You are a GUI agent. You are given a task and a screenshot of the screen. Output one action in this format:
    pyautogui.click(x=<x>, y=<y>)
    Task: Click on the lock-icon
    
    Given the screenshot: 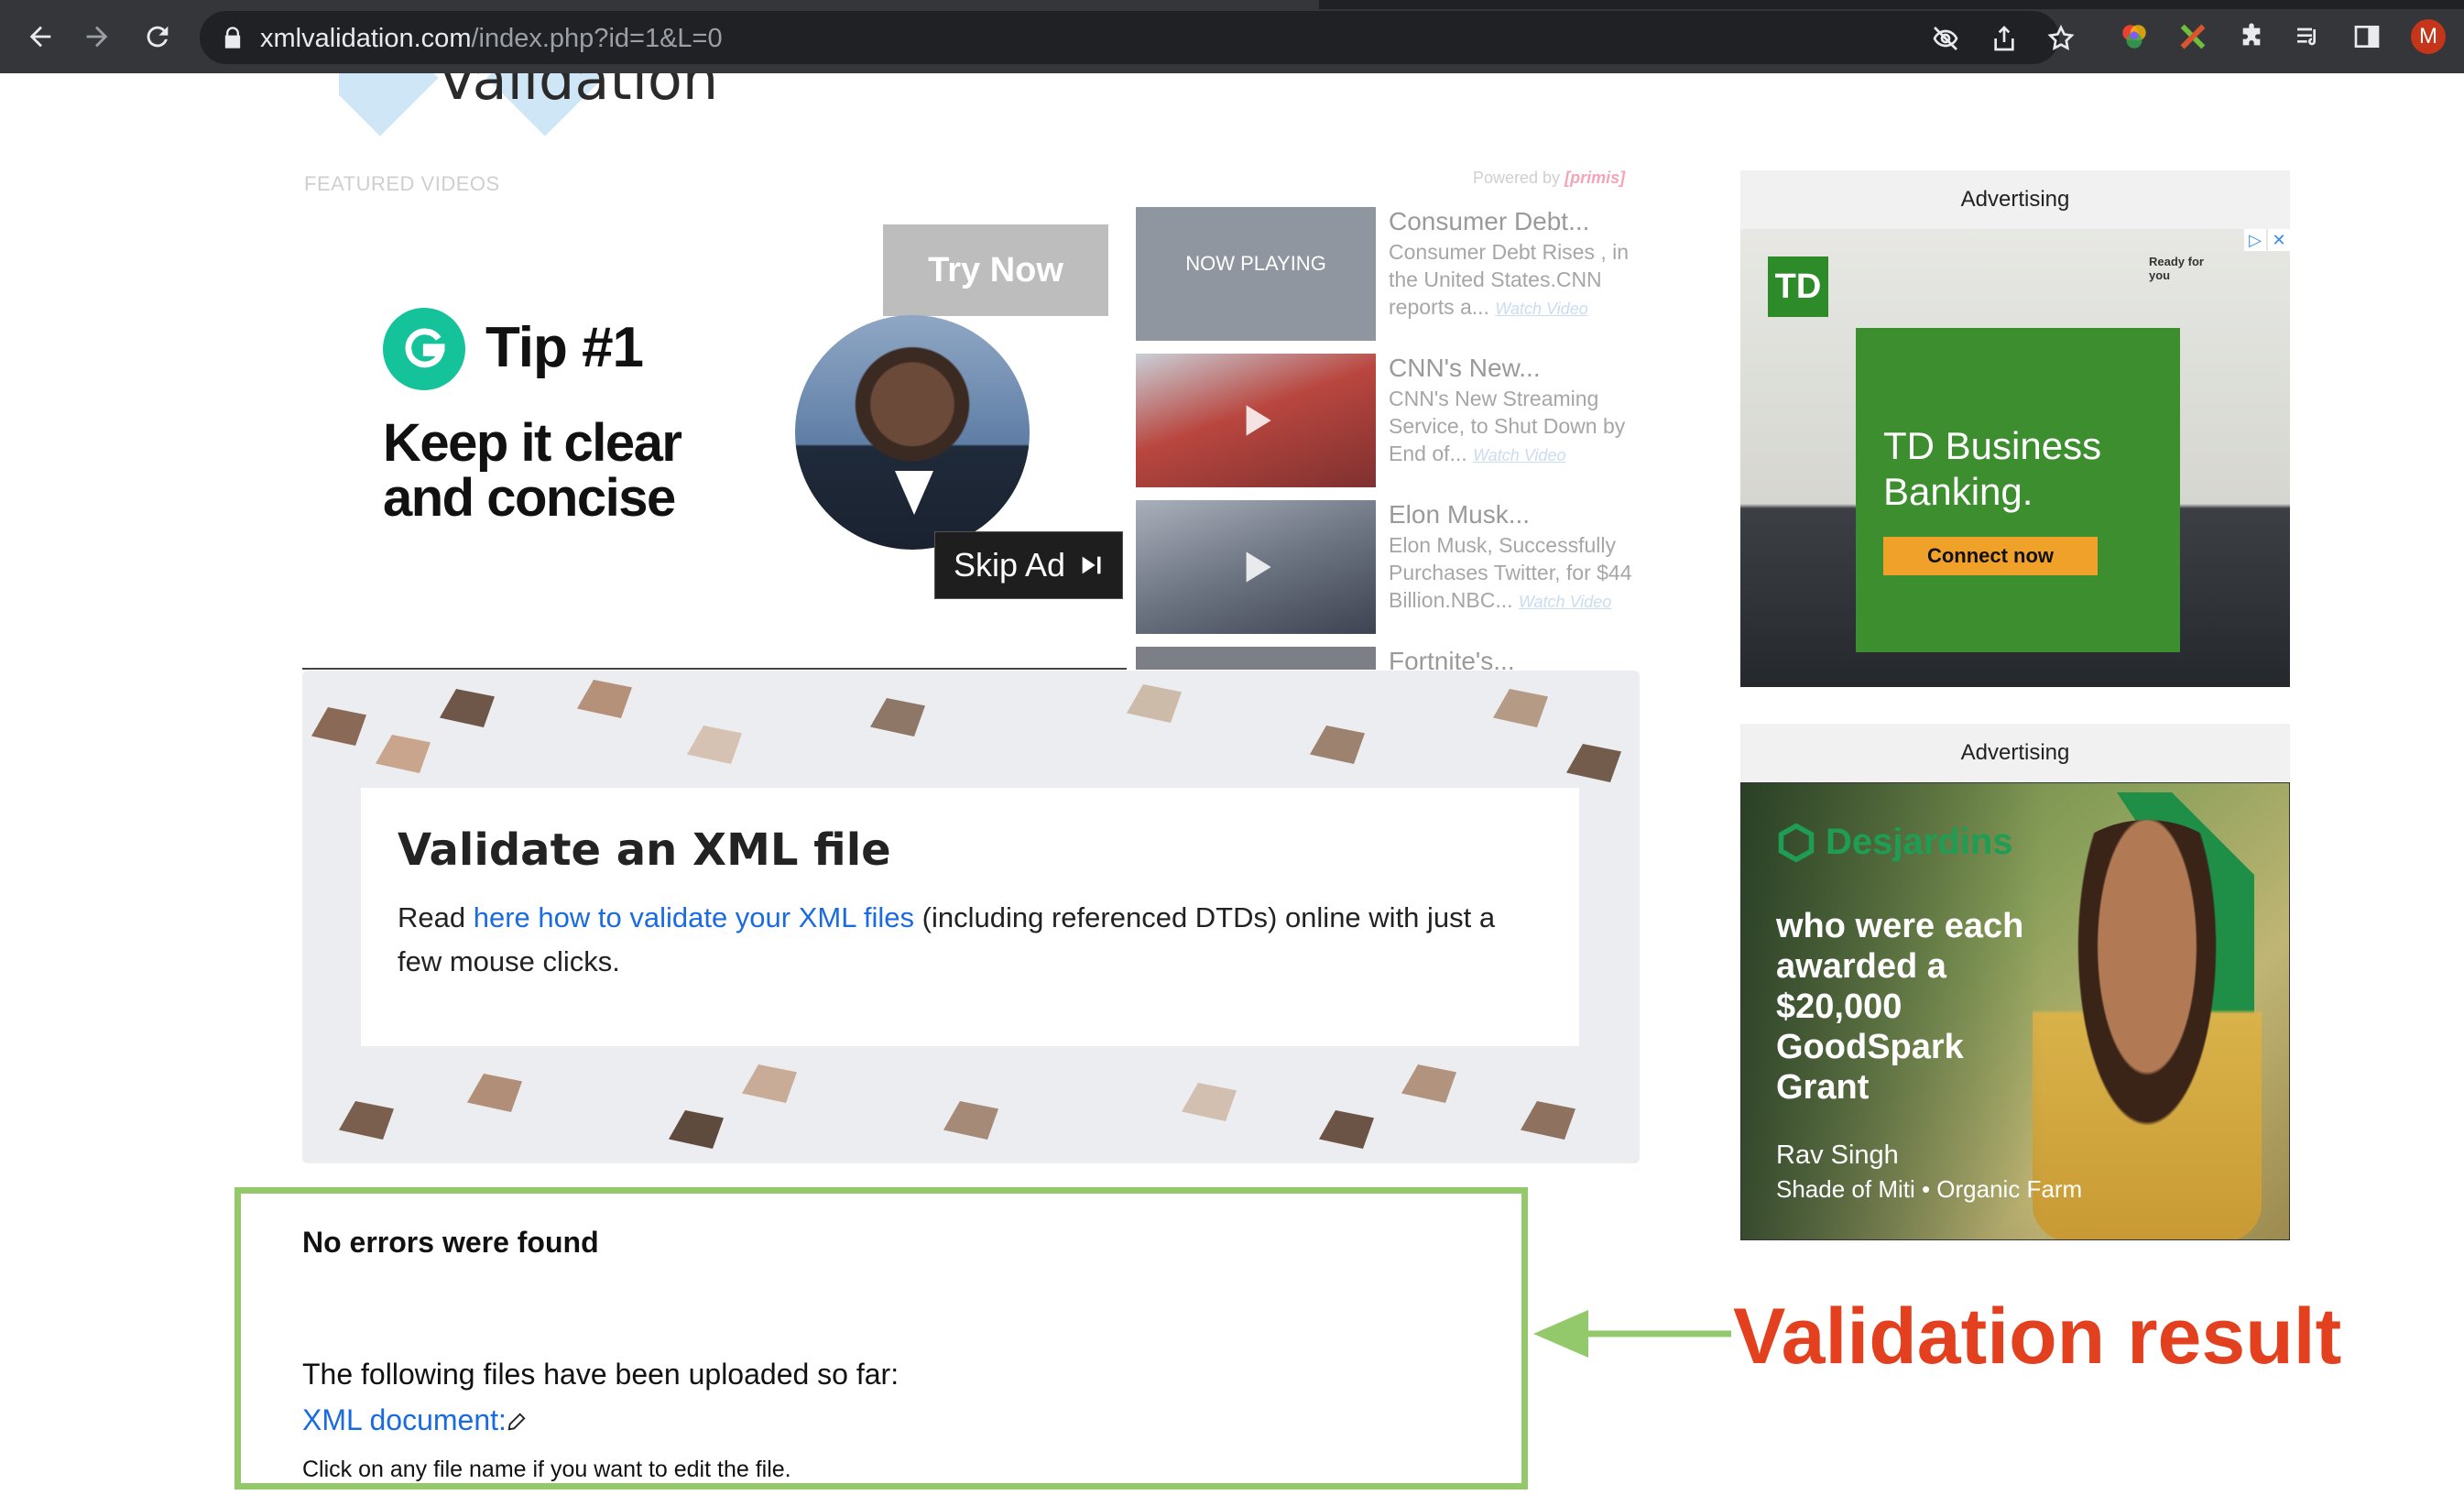 What is the action you would take?
    pyautogui.click(x=233, y=38)
    